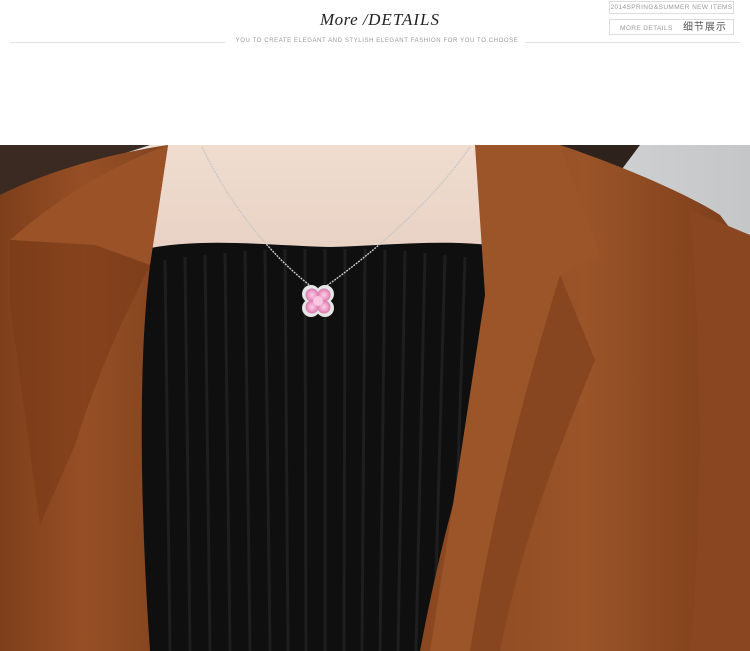 The image size is (750, 651). Describe the element at coordinates (704, 27) in the screenshot. I see `details-cn-label: 细节展示` at that location.